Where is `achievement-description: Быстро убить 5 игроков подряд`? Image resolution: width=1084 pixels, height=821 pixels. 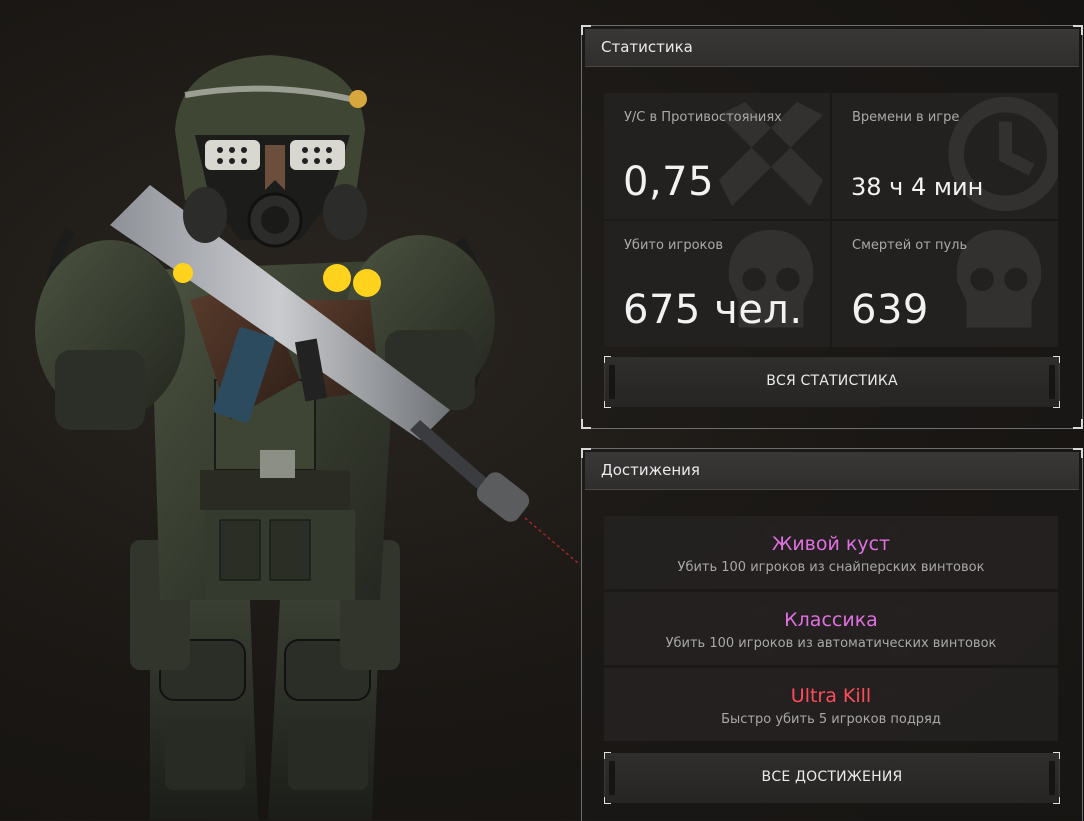
achievement-description: Быстро убить 5 игроков подряд is located at coordinates (831, 719).